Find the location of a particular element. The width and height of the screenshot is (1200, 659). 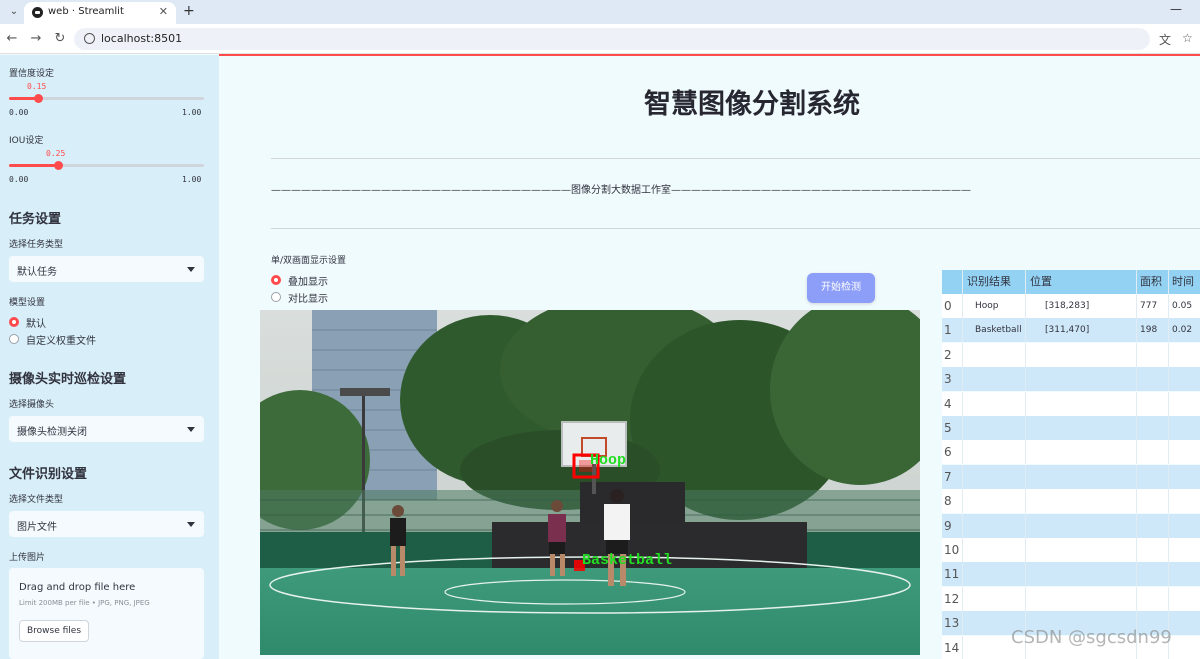

iou-label: IOU设定 is located at coordinates (26, 141).